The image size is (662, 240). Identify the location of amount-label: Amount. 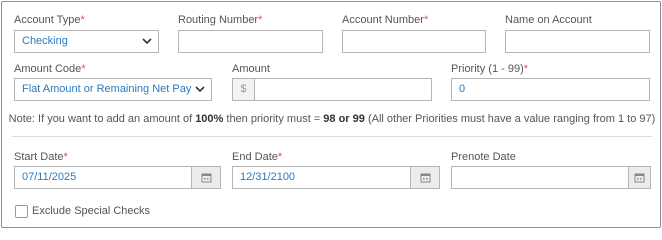
(251, 69).